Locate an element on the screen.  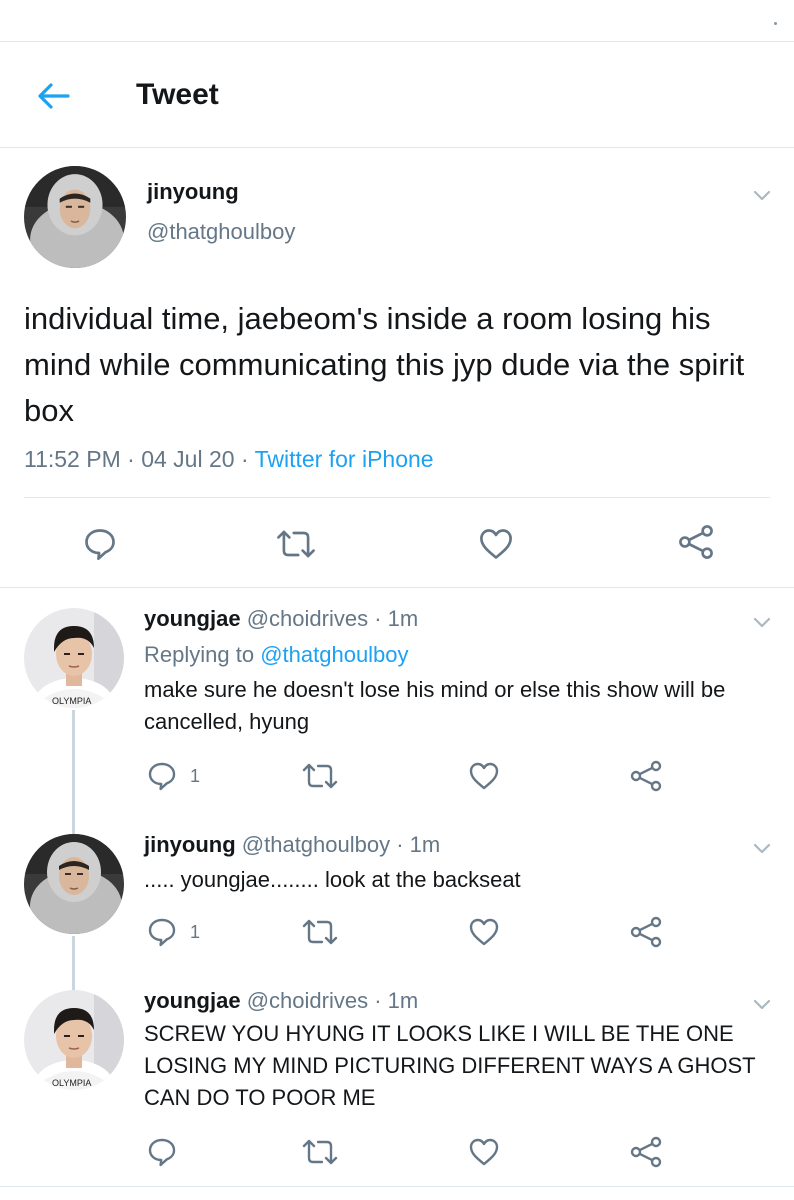
bottom-divider is located at coordinates (397, 1186).